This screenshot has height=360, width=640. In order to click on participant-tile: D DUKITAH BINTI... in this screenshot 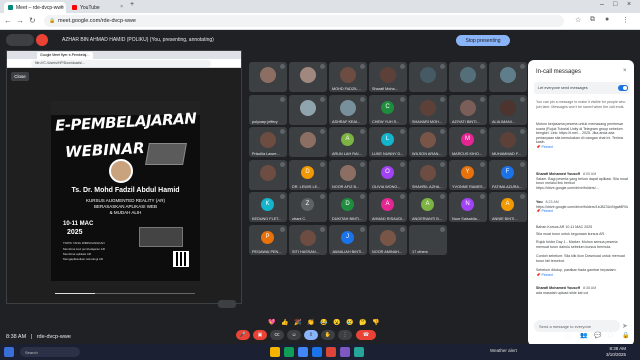, I will do `click(348, 207)`.